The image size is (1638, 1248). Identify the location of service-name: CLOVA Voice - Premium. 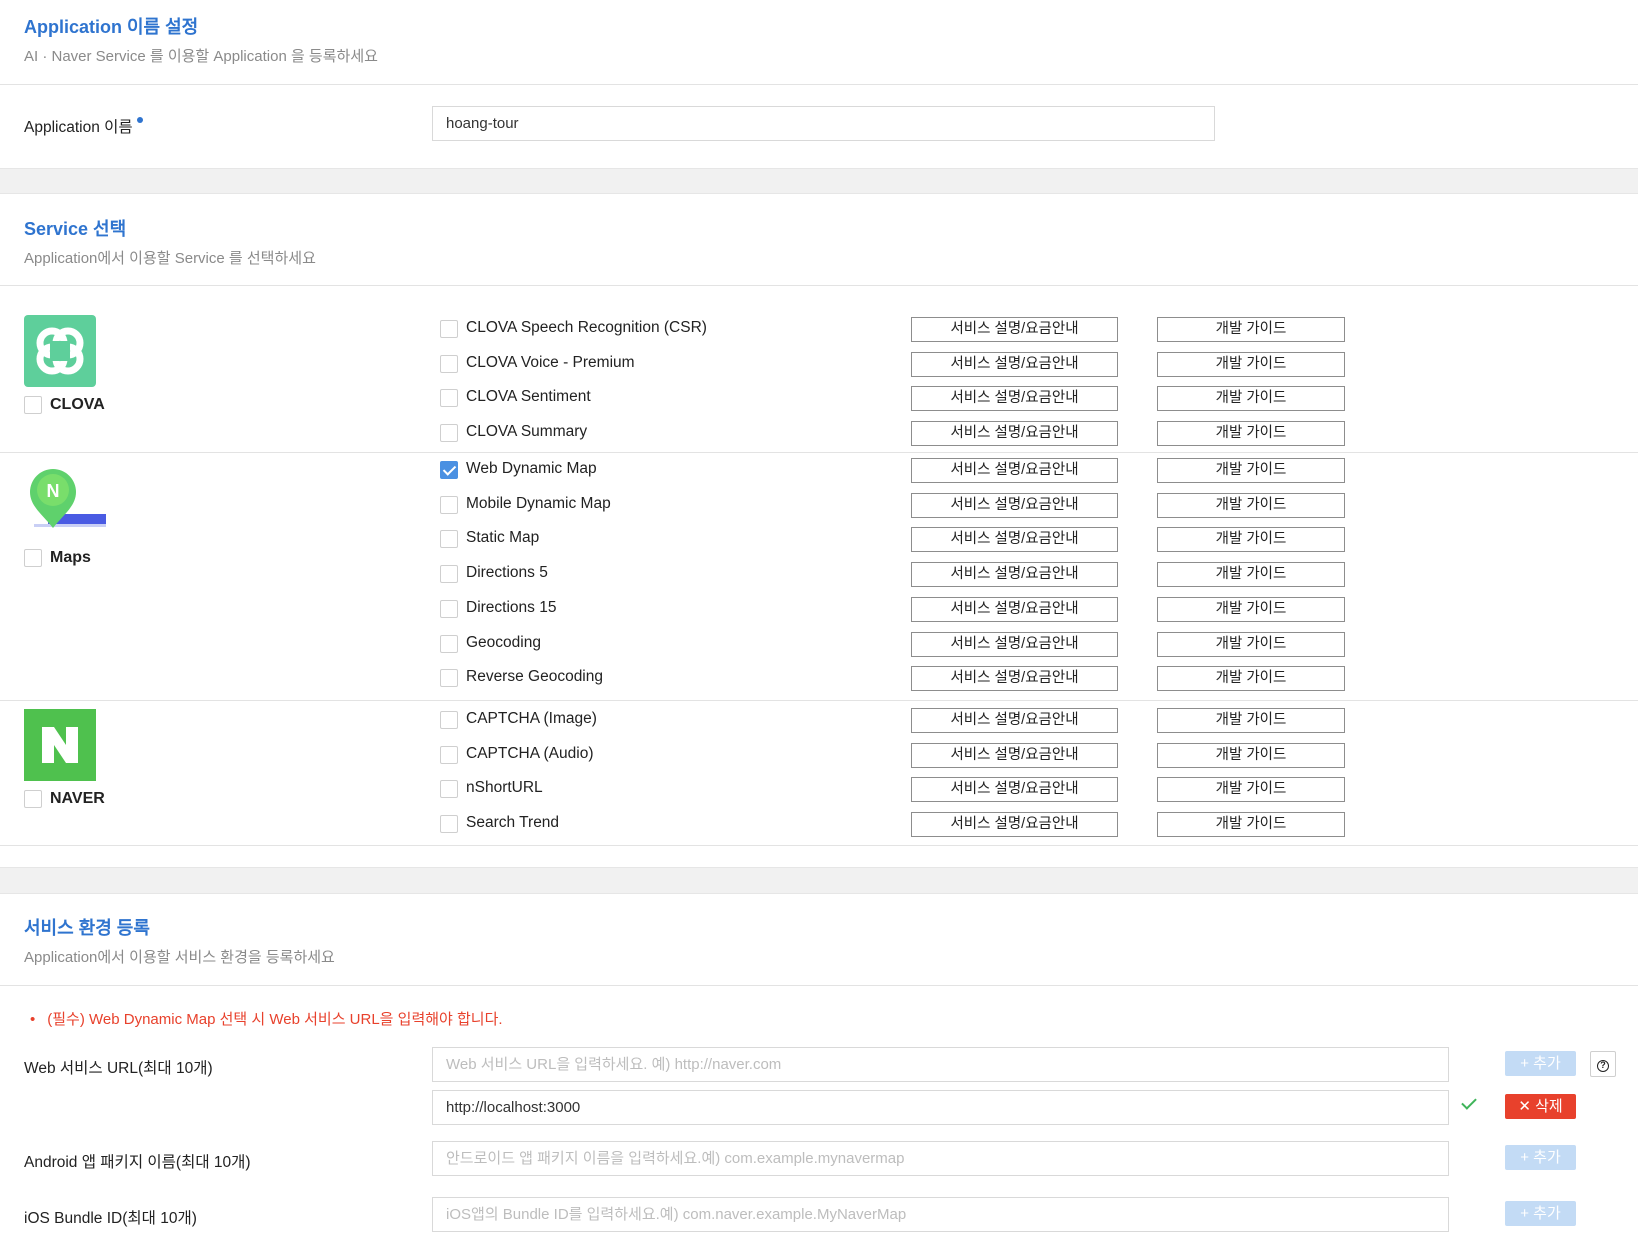
(550, 362).